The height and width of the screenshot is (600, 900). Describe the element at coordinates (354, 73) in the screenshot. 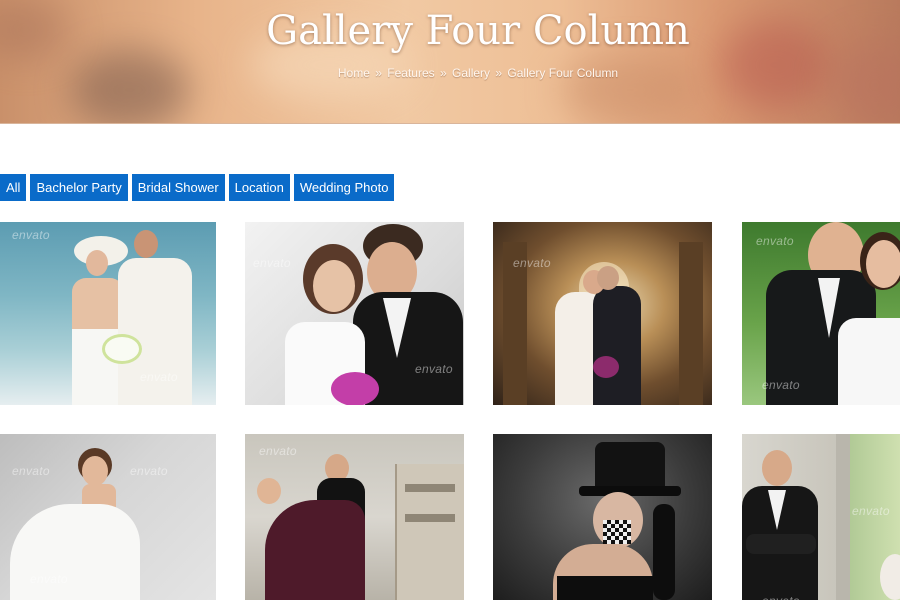

I see `breadcrumb-home: Home` at that location.